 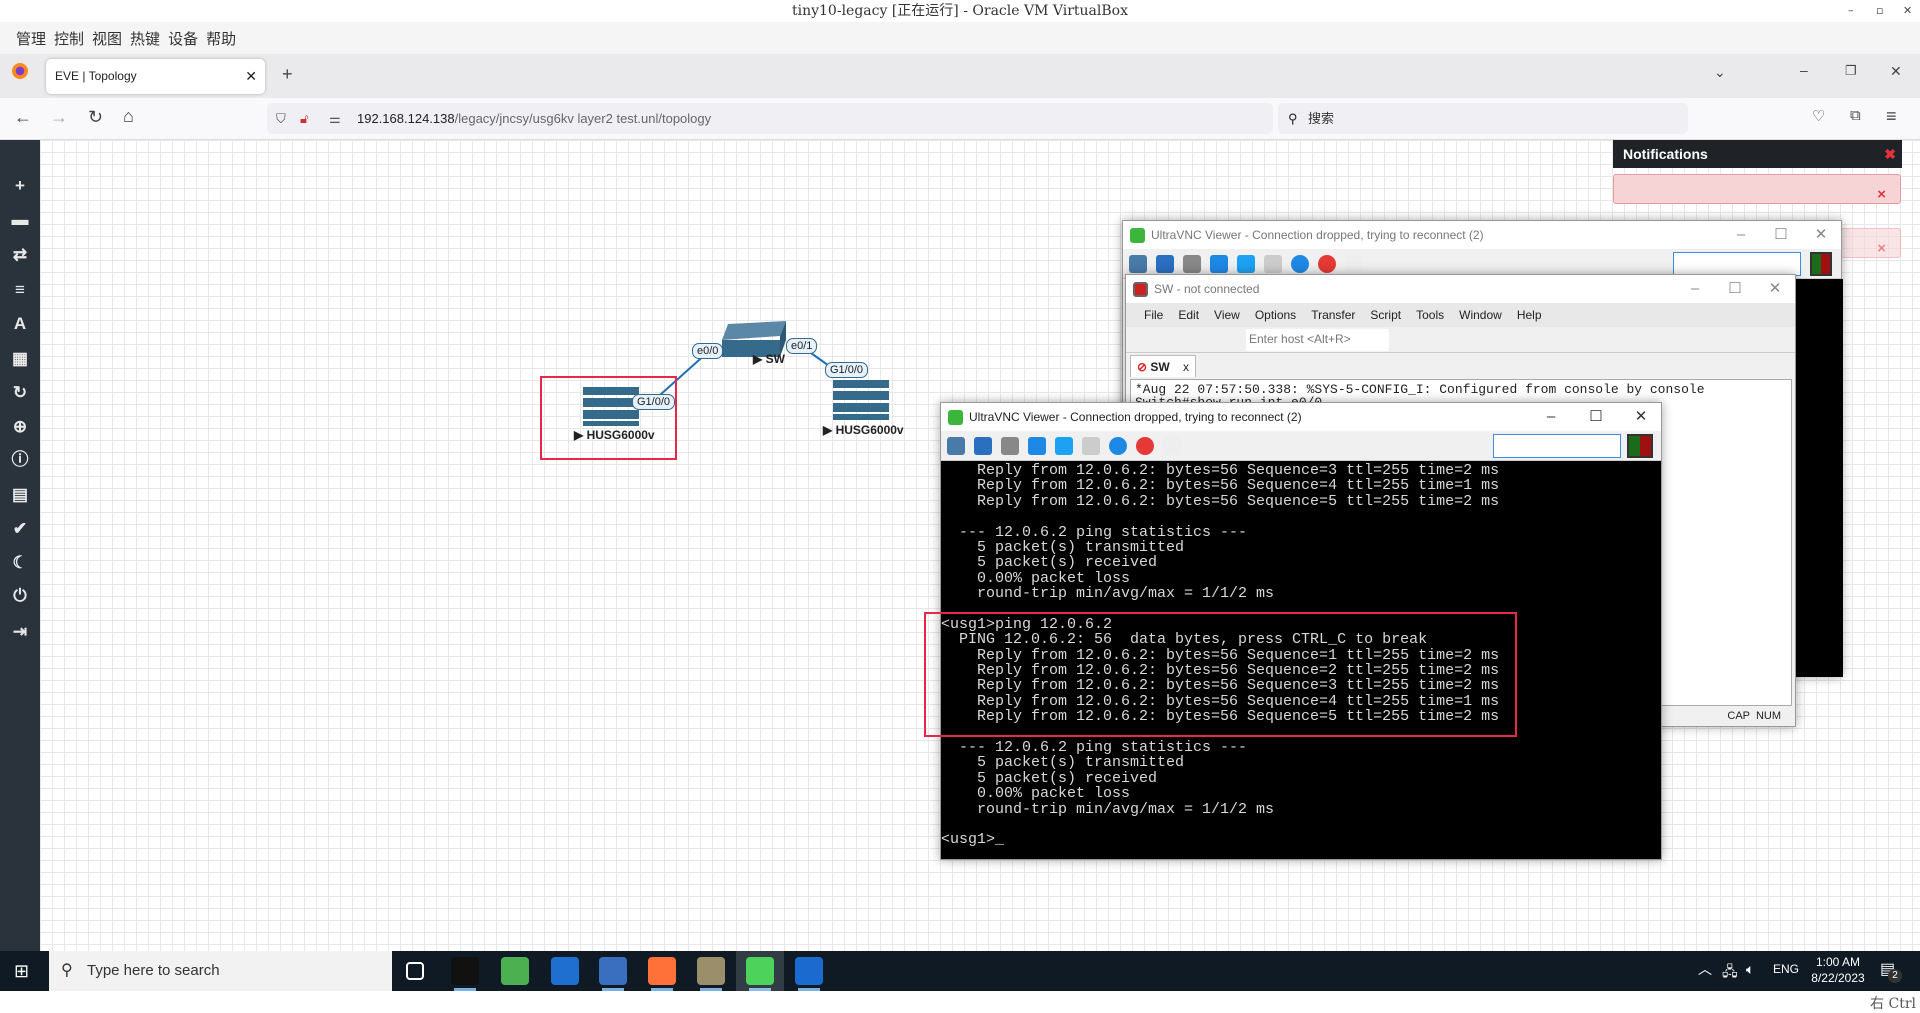 I want to click on tray-chevron-icon: ︿, so click(x=1705, y=969).